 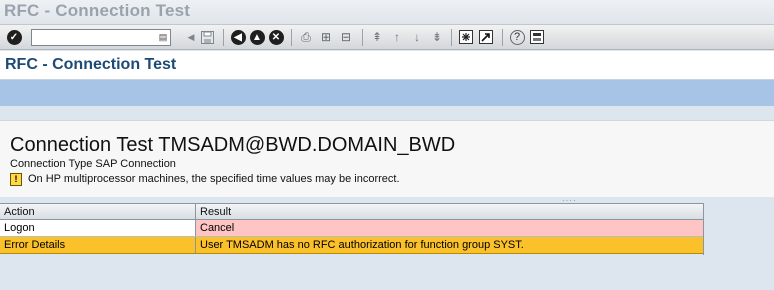 I want to click on find-next-icon: ⊟, so click(x=346, y=37).